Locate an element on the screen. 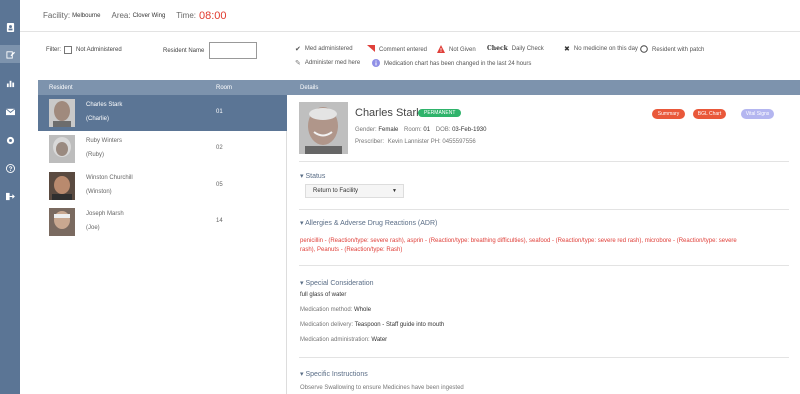 This screenshot has height=394, width=800. bgl-chart-button: BGL Chart is located at coordinates (709, 114).